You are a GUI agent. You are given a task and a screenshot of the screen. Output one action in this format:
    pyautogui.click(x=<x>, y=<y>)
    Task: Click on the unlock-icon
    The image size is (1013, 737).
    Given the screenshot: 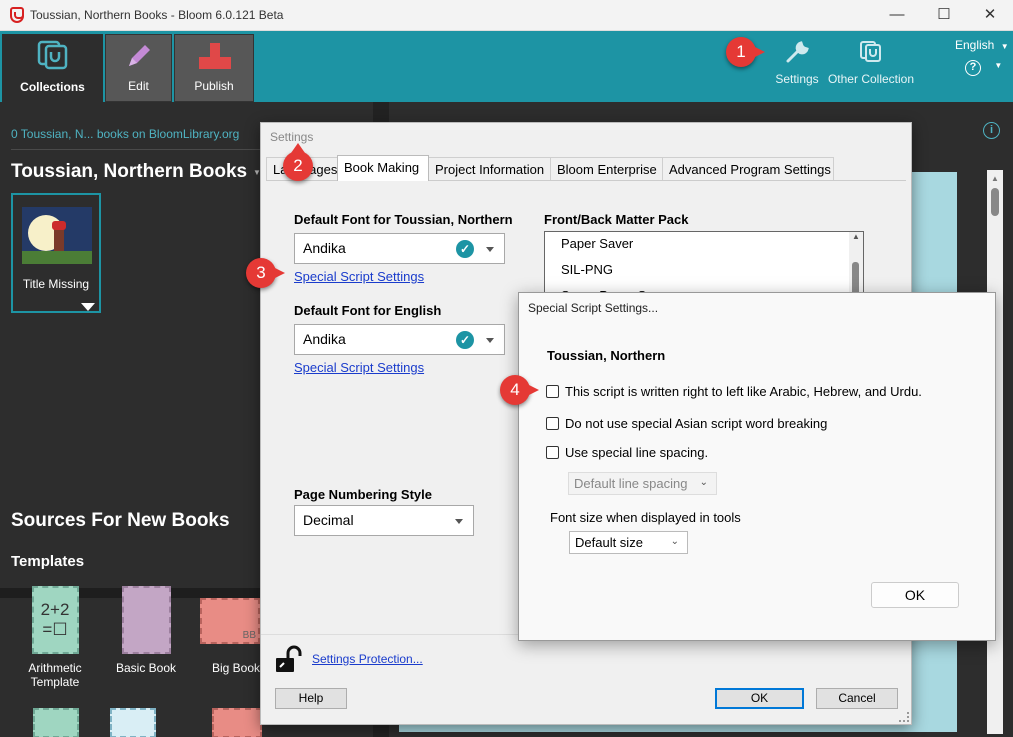 What is the action you would take?
    pyautogui.click(x=289, y=658)
    